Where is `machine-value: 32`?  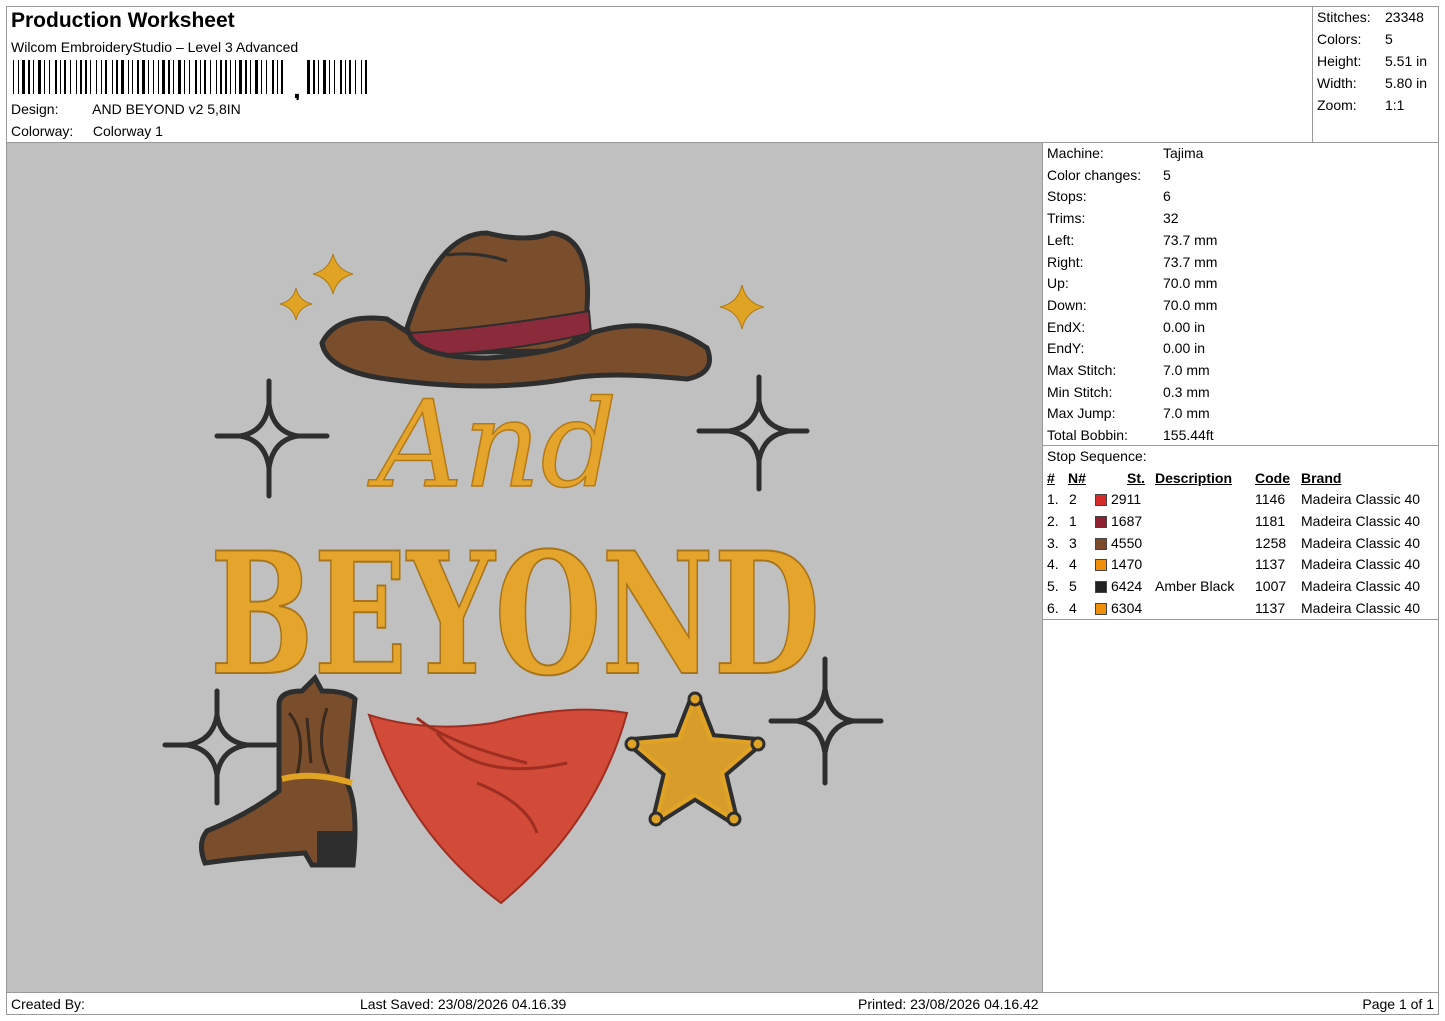 machine-value: 32 is located at coordinates (1171, 218).